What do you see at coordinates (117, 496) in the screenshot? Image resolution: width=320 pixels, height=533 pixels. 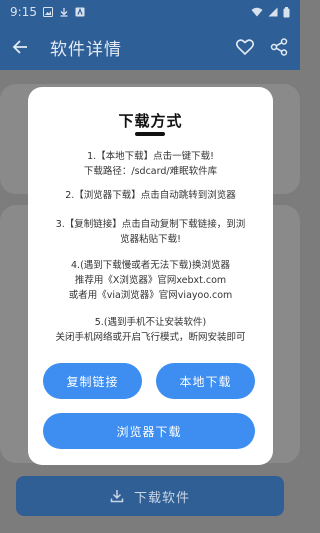 I see `download-icon` at bounding box center [117, 496].